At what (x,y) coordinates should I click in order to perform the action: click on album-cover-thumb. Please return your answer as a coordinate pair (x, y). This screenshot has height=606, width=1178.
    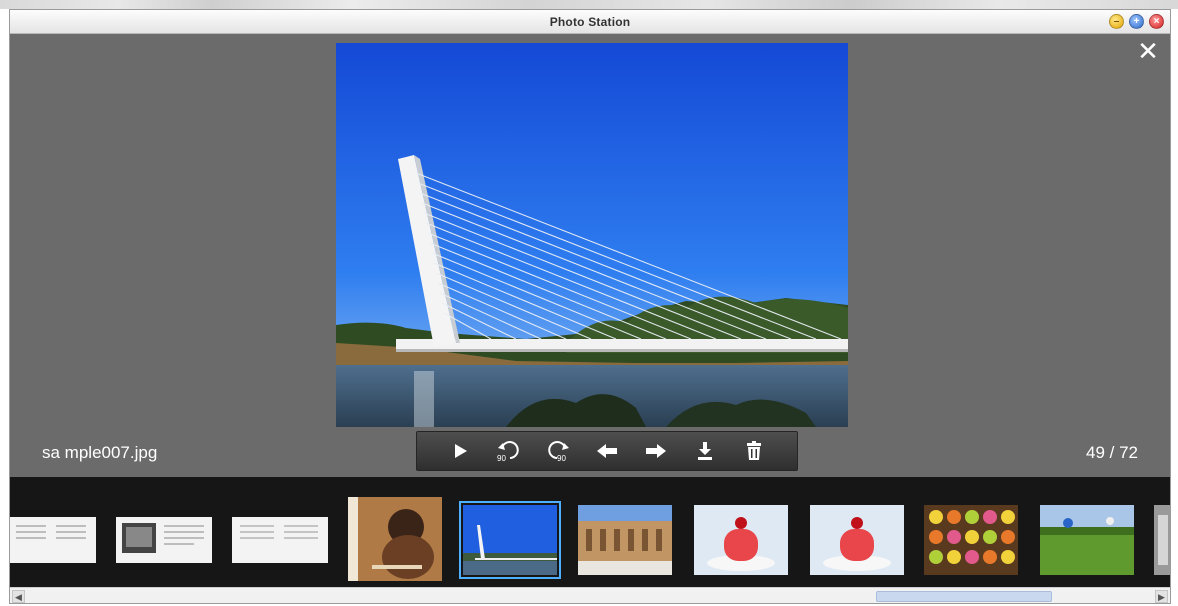
    Looking at the image, I should click on (395, 539).